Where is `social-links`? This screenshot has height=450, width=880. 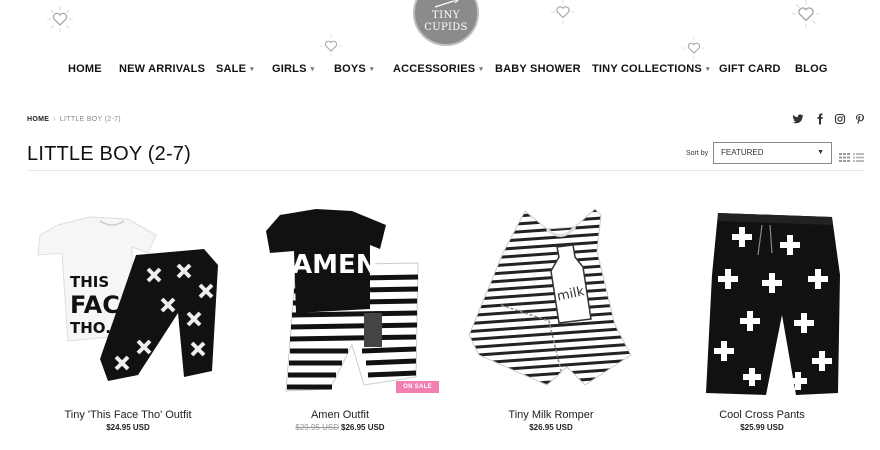 social-links is located at coordinates (829, 120).